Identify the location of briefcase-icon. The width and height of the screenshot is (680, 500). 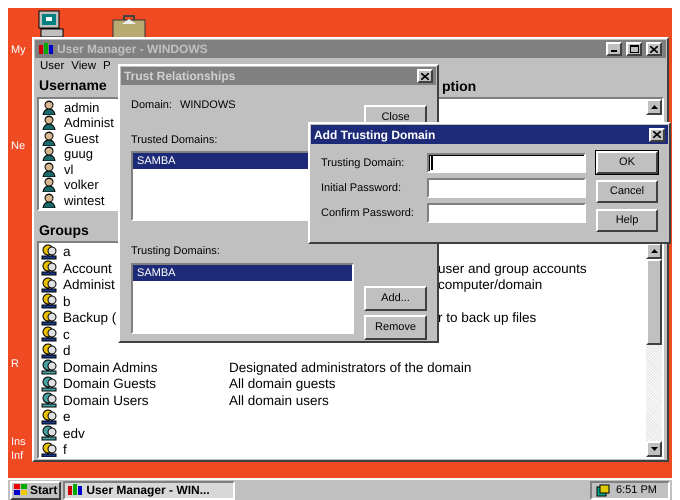
(129, 26).